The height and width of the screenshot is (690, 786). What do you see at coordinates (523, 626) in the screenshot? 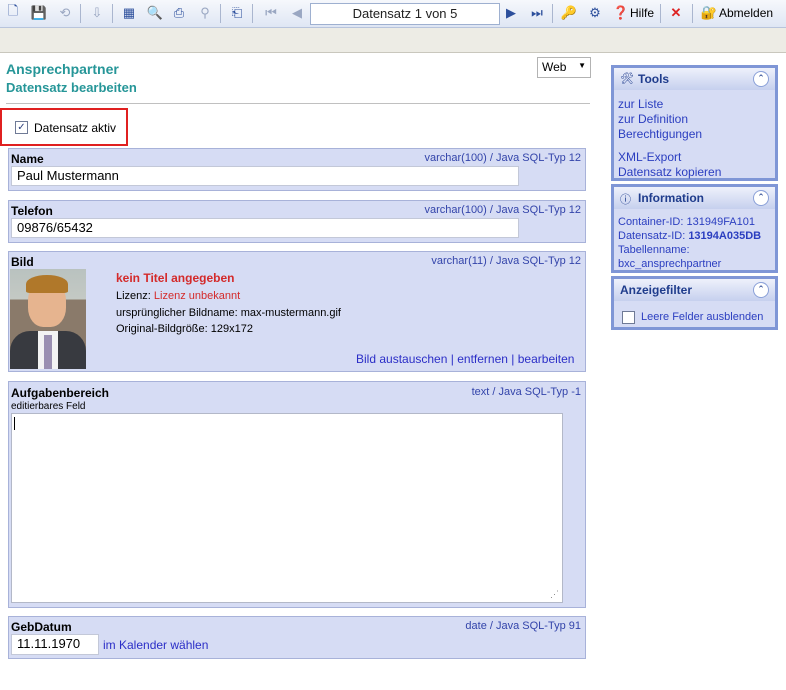
I see `field-type-birthday: date / Java SQL-Typ 91` at bounding box center [523, 626].